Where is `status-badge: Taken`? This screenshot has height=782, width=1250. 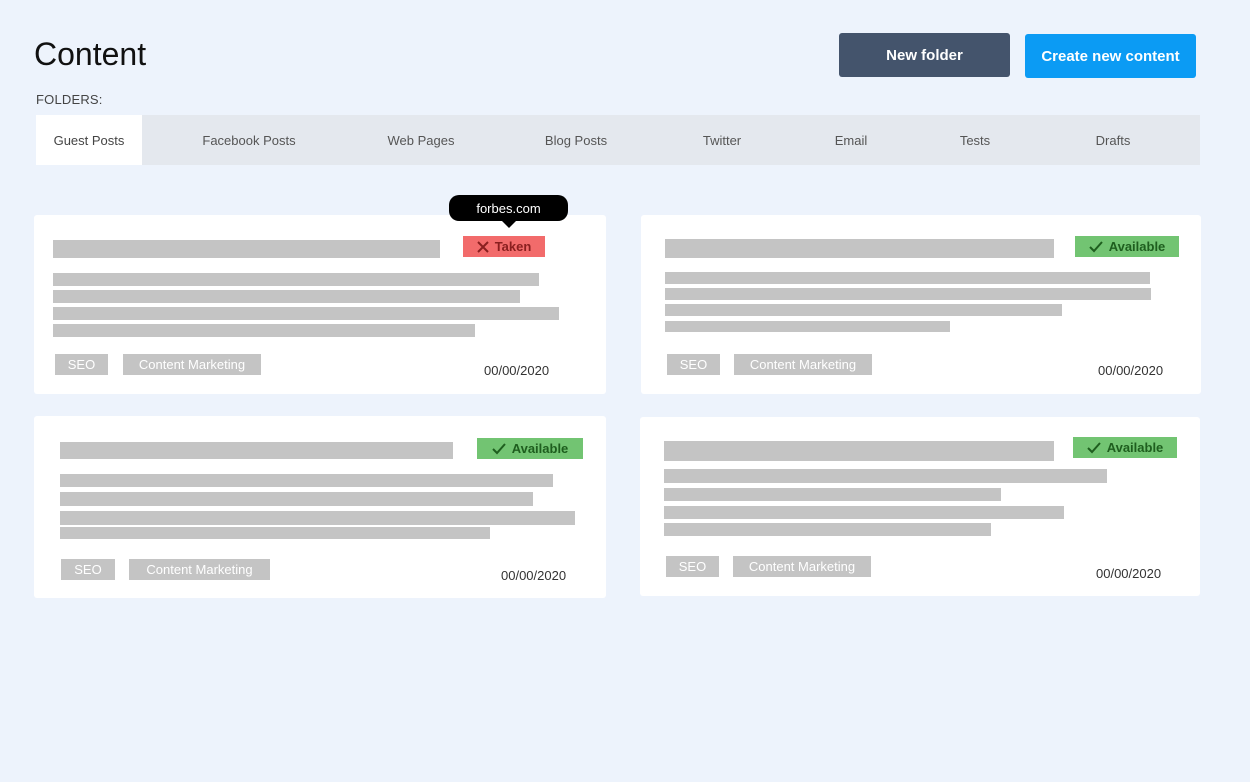 status-badge: Taken is located at coordinates (504, 246).